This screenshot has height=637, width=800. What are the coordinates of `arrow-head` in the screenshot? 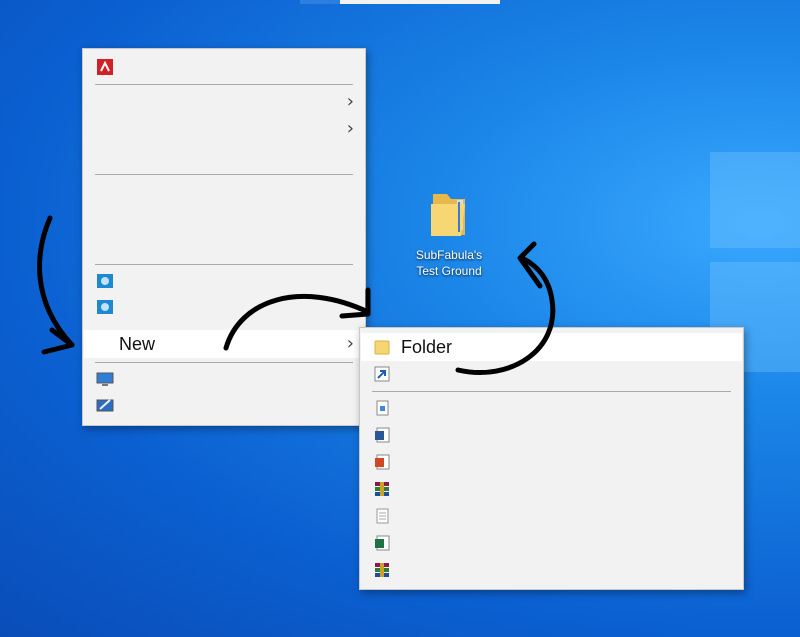 It's located at (58, 341).